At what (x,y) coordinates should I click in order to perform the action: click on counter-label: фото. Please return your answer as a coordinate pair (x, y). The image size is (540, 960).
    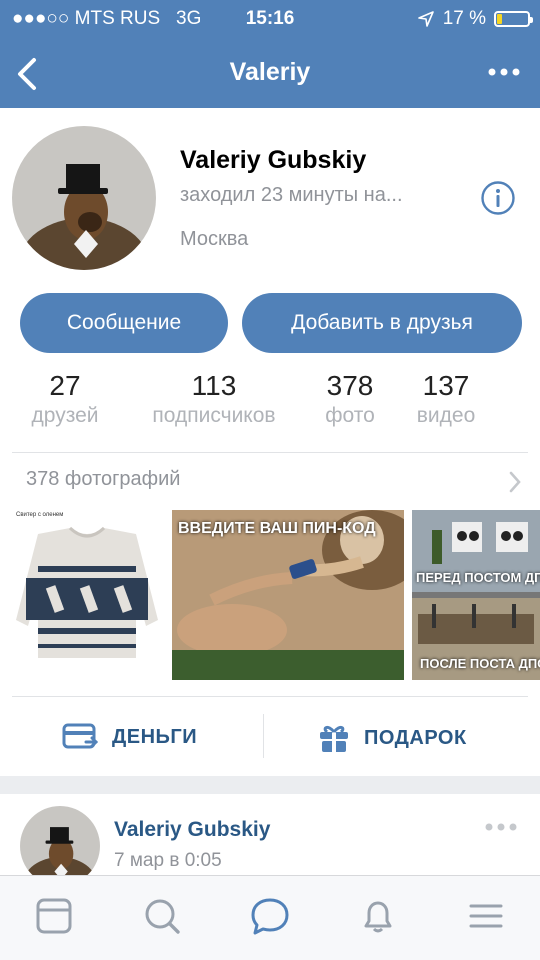
    Looking at the image, I should click on (350, 415).